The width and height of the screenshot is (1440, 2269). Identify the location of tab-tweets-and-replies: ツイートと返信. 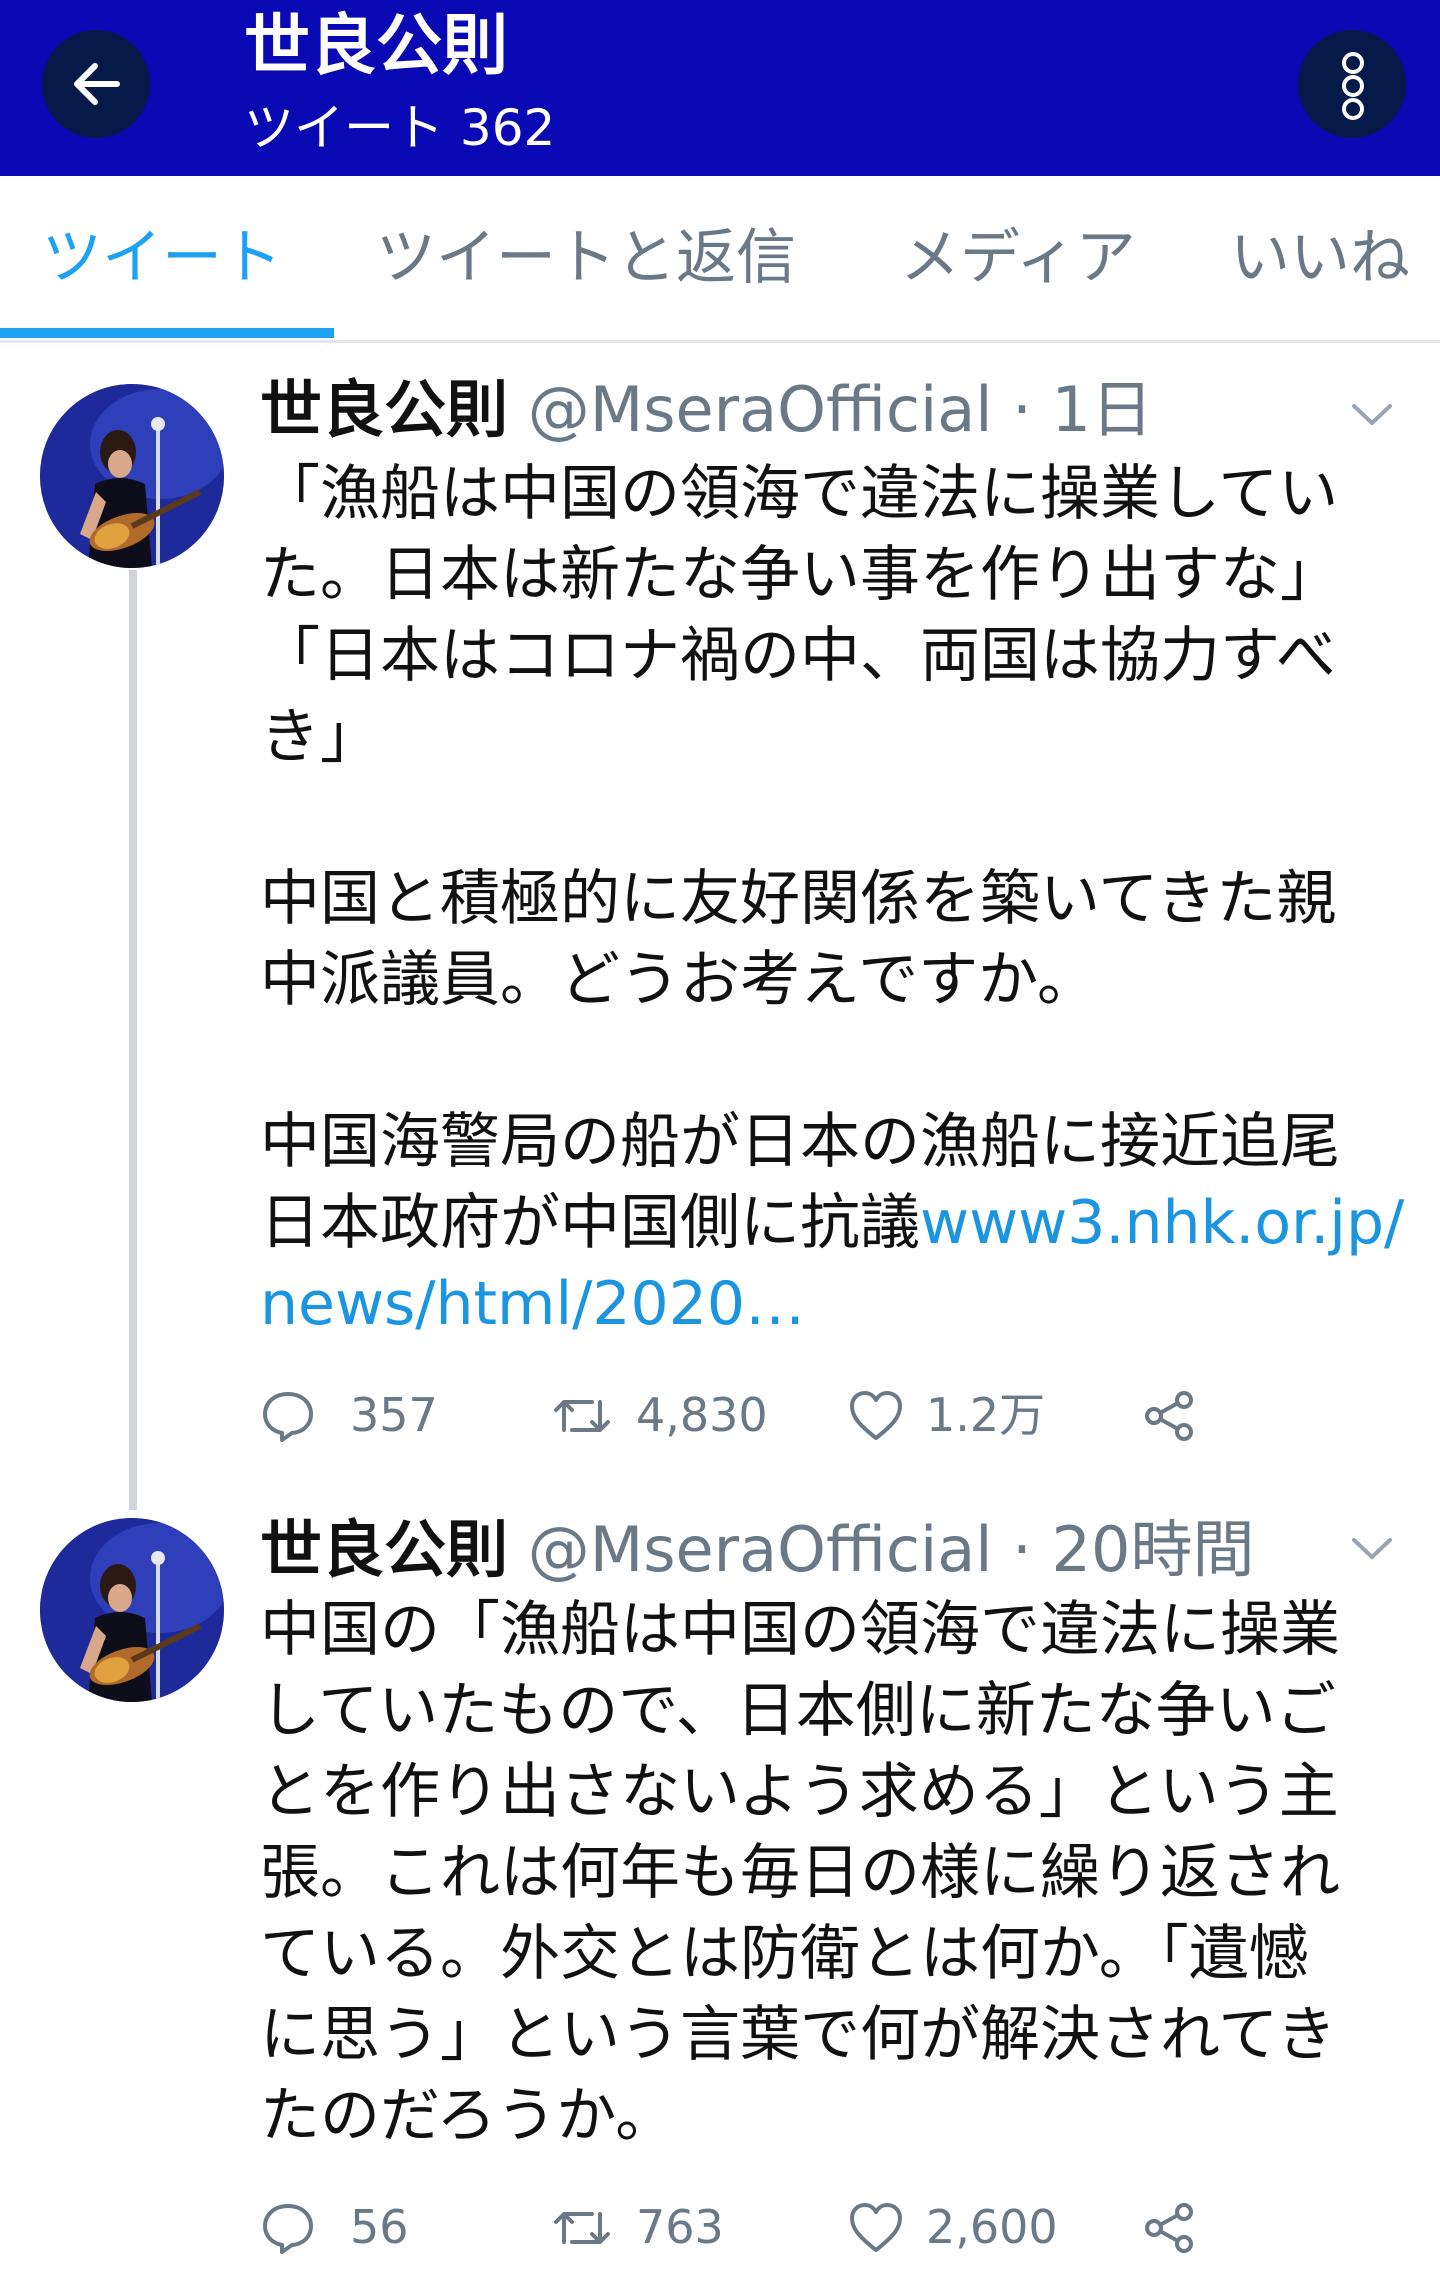
(586, 258).